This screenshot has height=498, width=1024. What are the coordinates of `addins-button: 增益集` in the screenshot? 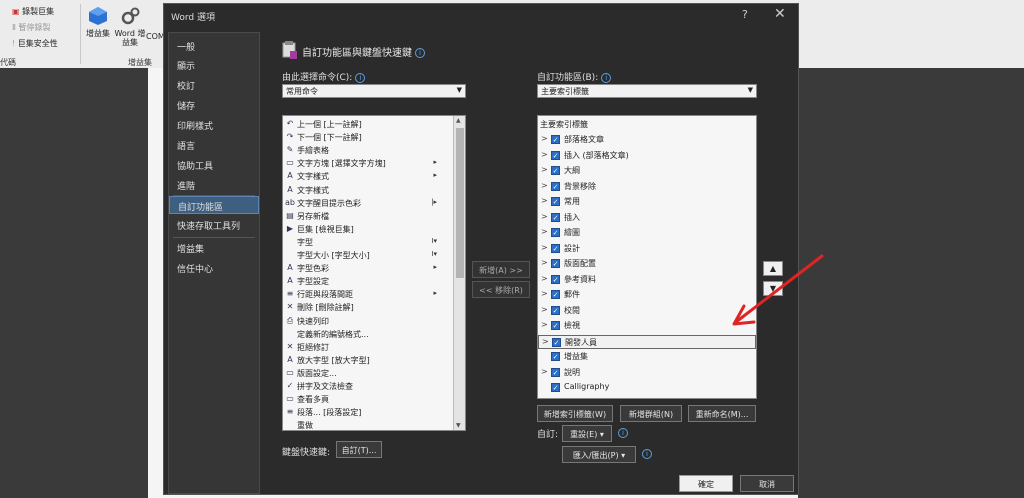 It's located at (98, 22).